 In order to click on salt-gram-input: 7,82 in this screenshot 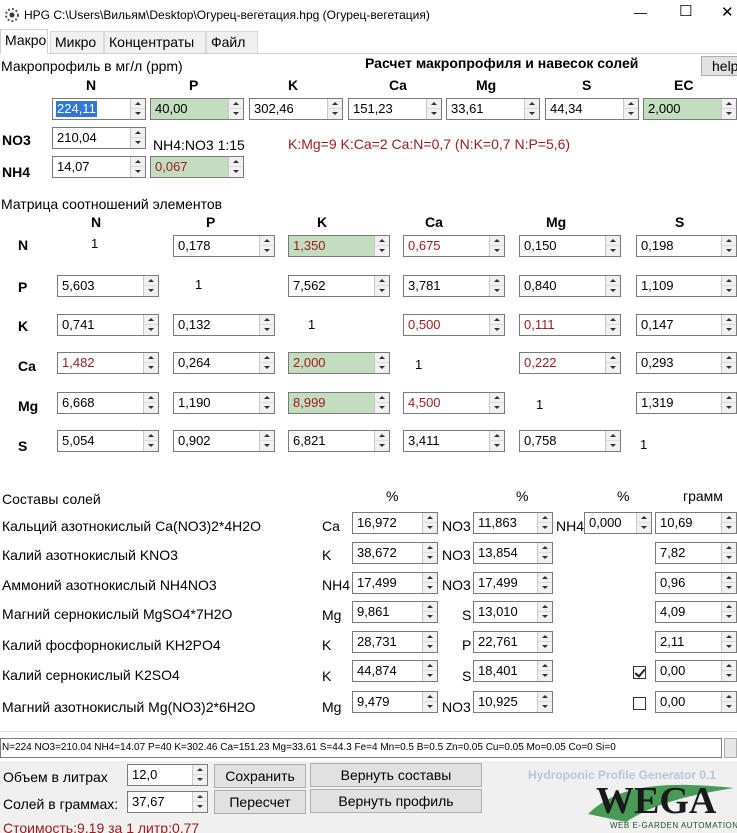, I will do `click(696, 553)`.